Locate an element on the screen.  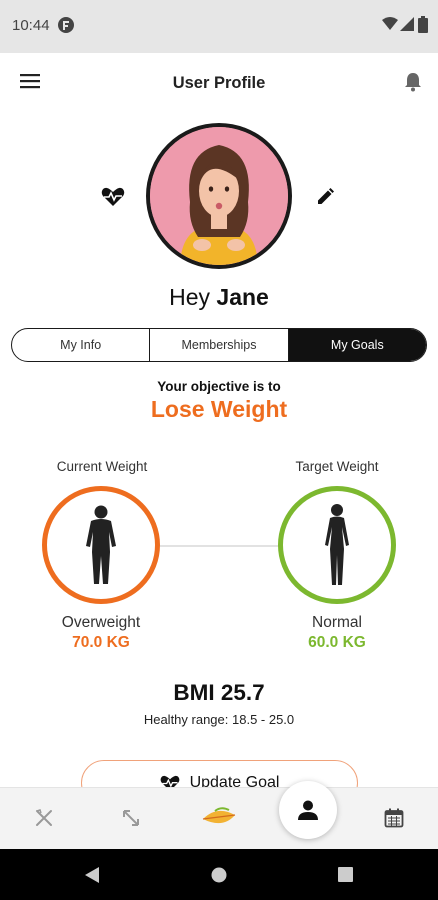
avatar is located at coordinates (219, 196).